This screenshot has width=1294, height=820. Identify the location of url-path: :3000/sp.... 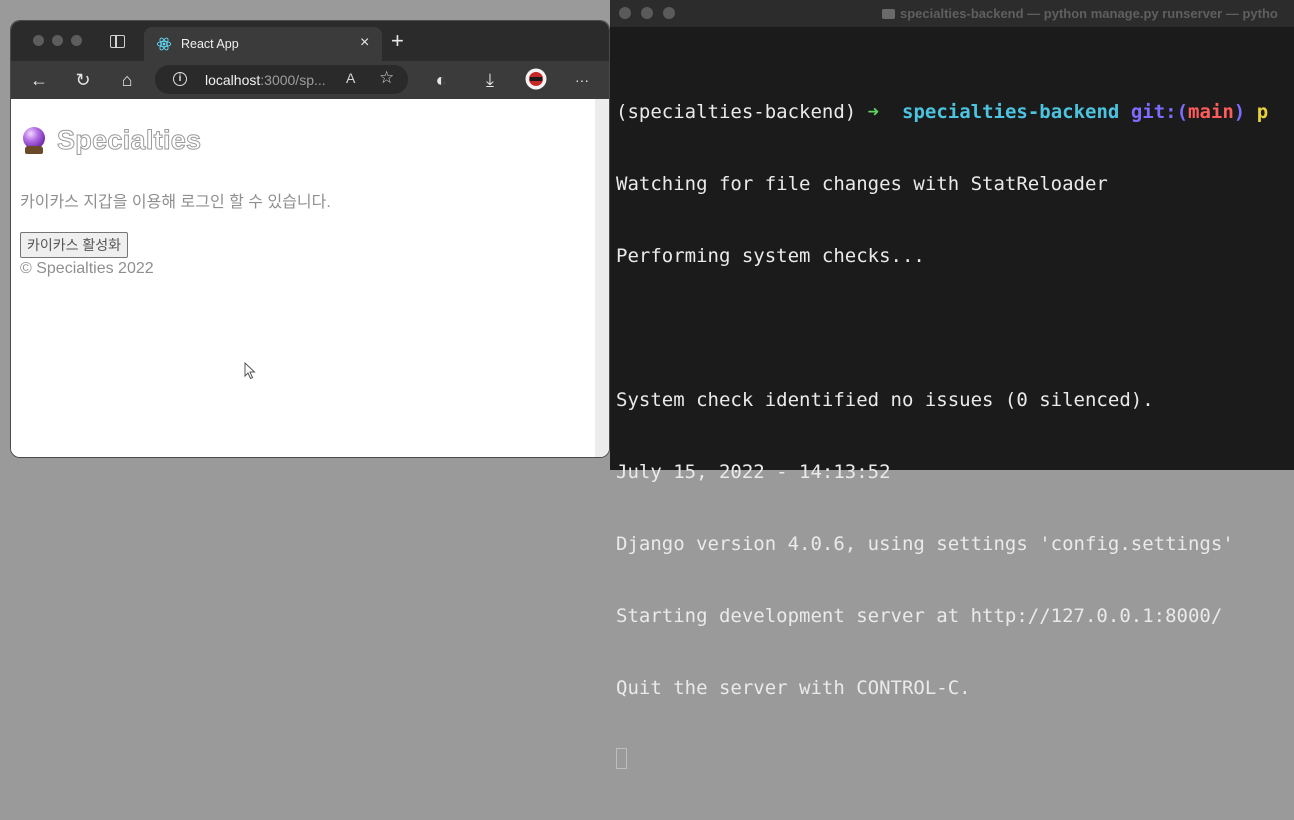
(293, 80).